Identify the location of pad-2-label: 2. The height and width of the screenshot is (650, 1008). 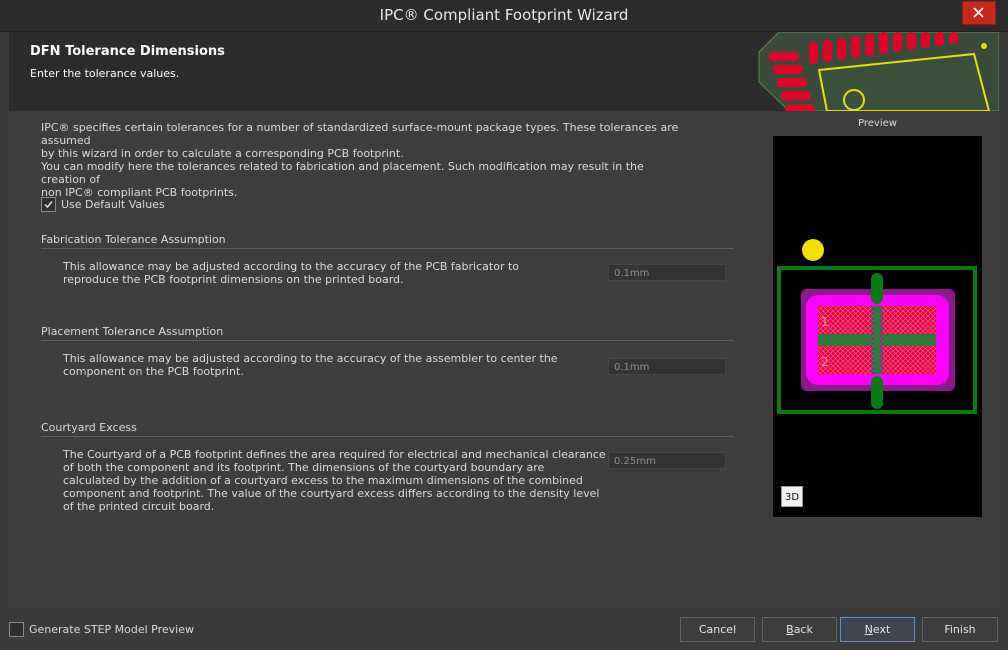
(825, 362).